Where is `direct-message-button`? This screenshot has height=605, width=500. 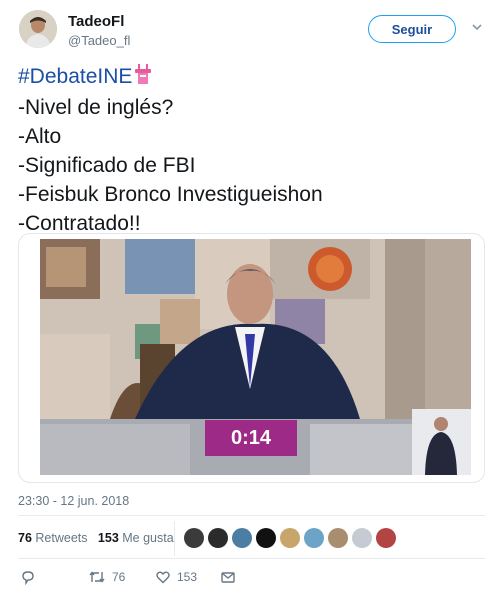 direct-message-button is located at coordinates (228, 577).